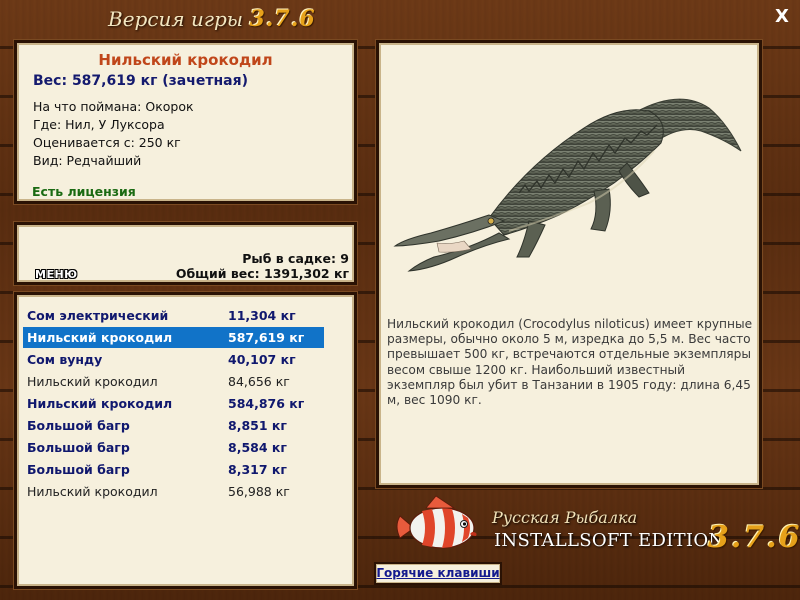 Image resolution: width=800 pixels, height=600 pixels. What do you see at coordinates (173, 425) in the screenshot?
I see `catch-list-row: Большой багр 8,851 кг` at bounding box center [173, 425].